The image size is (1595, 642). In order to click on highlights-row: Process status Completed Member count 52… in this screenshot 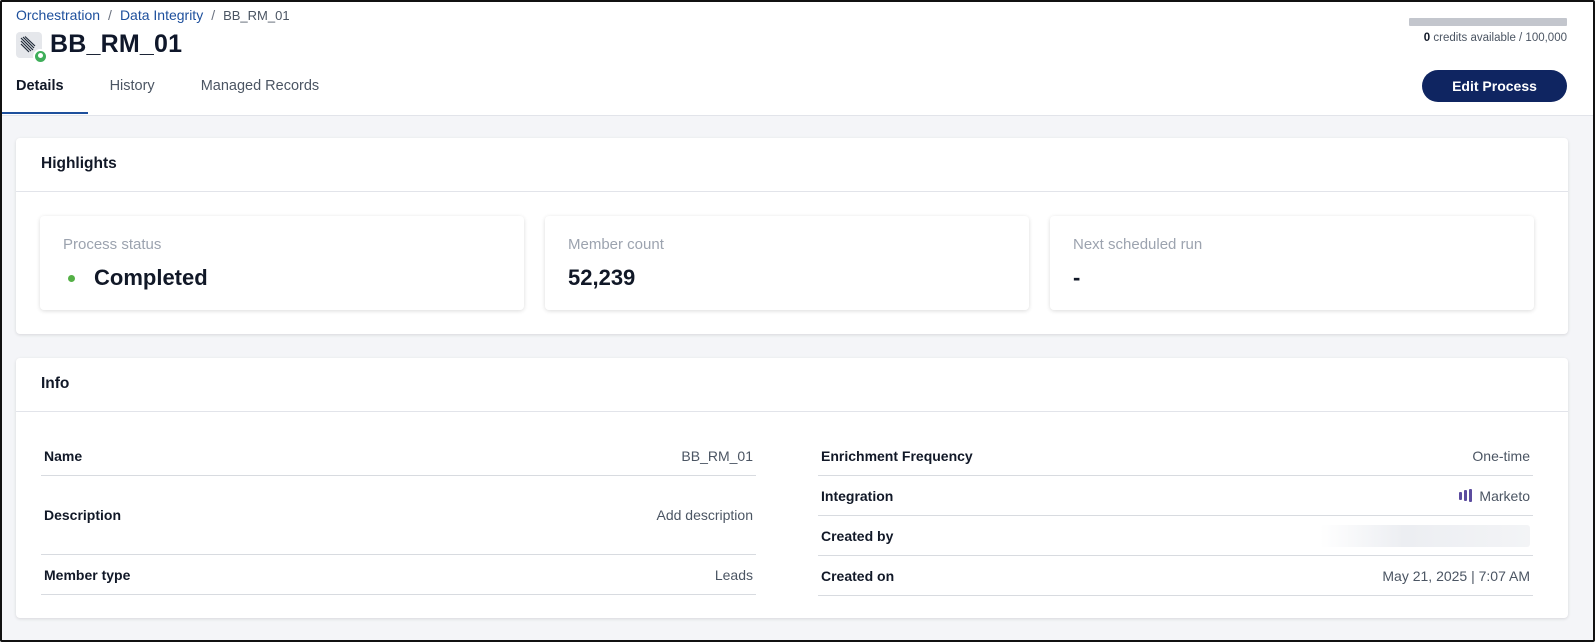, I will do `click(787, 263)`.